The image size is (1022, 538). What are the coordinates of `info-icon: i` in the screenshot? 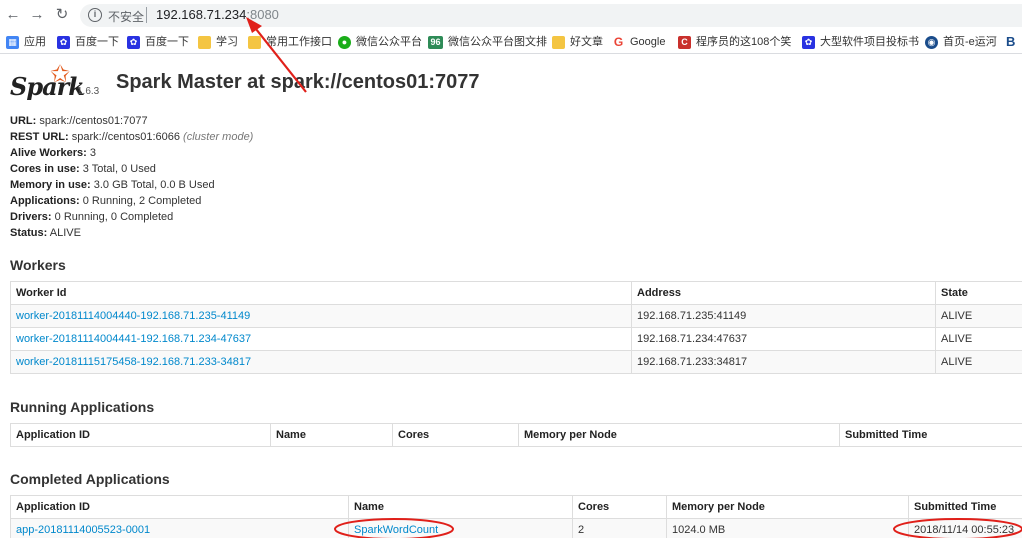 It's located at (95, 15).